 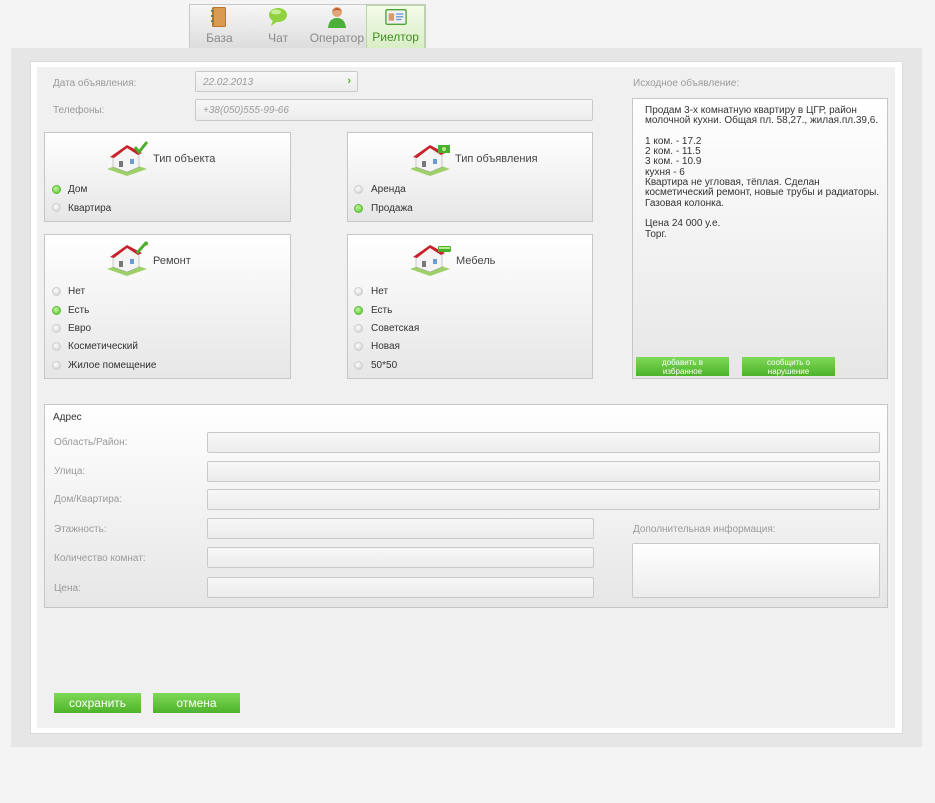 What do you see at coordinates (686, 83) in the screenshot?
I see `source-ad-label: Исходное объявление:` at bounding box center [686, 83].